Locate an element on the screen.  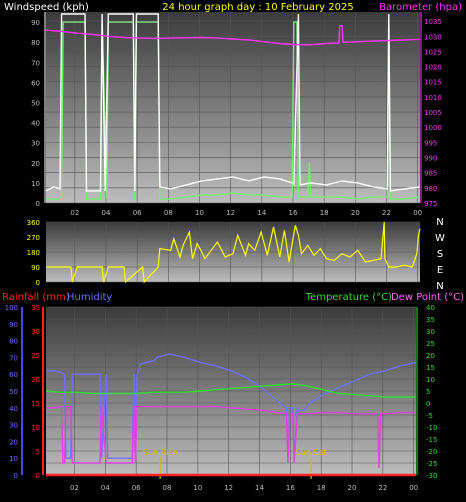
humidity-tick-label: 70 is located at coordinates (13, 358).